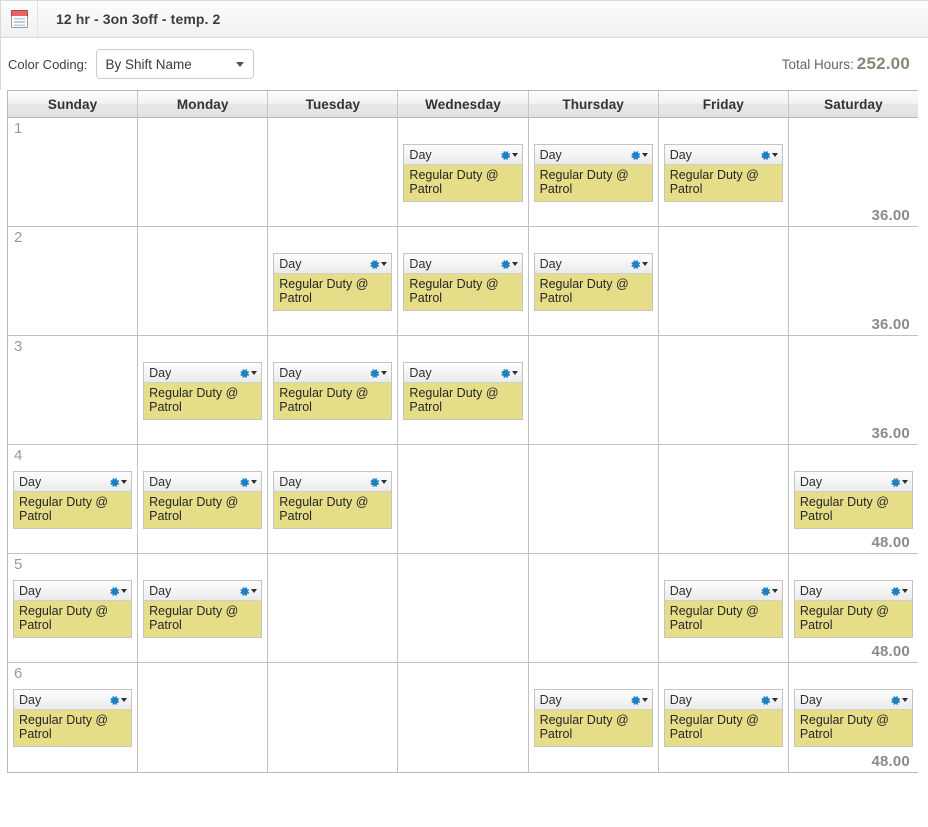 The width and height of the screenshot is (928, 827). What do you see at coordinates (73, 172) in the screenshot?
I see `calendar-day-cell: 1` at bounding box center [73, 172].